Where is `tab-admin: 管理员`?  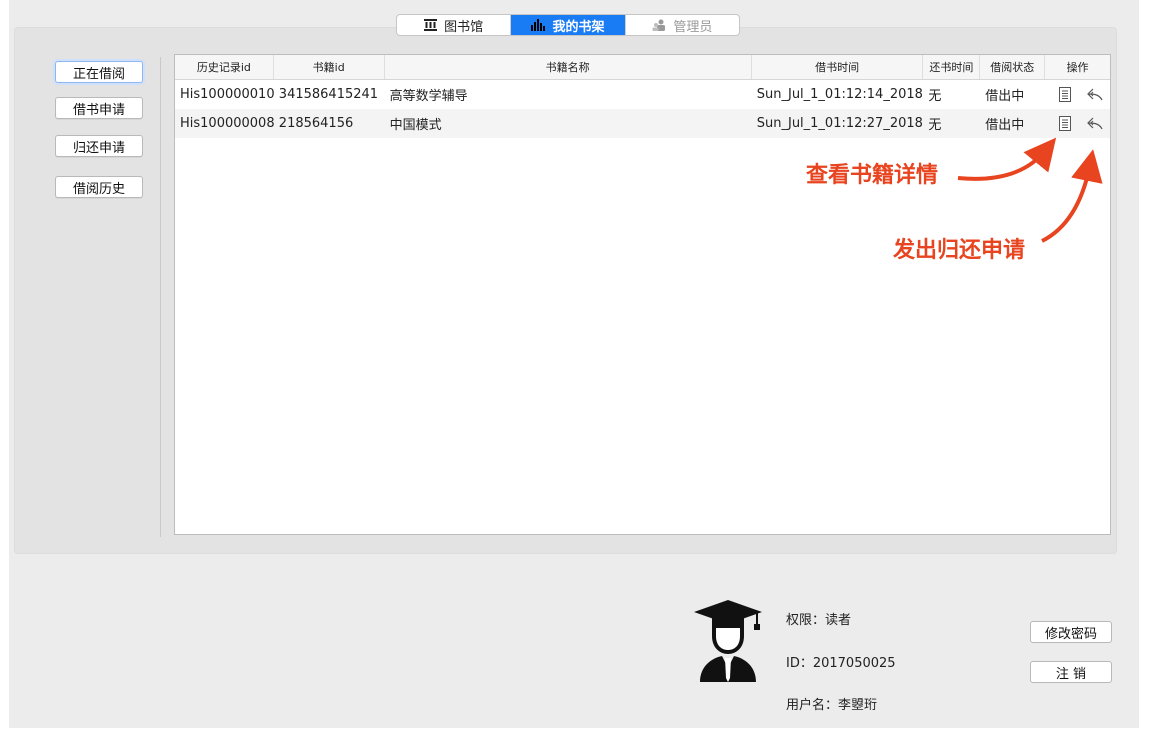
tab-admin: 管理员 is located at coordinates (682, 25).